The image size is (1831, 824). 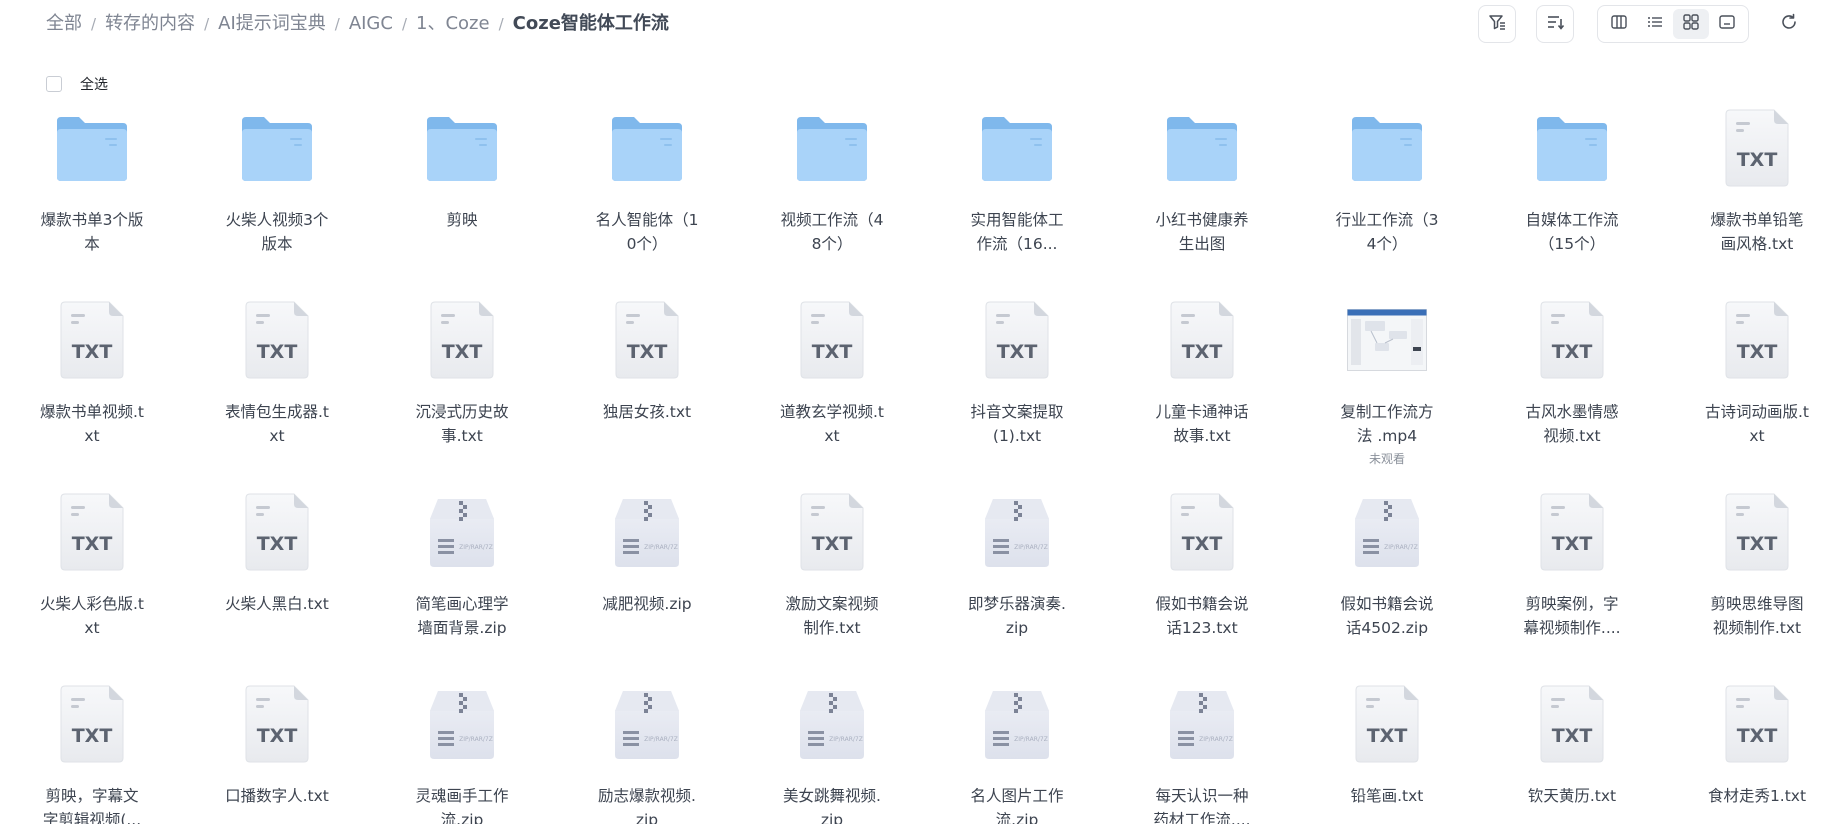 What do you see at coordinates (371, 24) in the screenshot?
I see `breadcrumb-aigc: AIGC` at bounding box center [371, 24].